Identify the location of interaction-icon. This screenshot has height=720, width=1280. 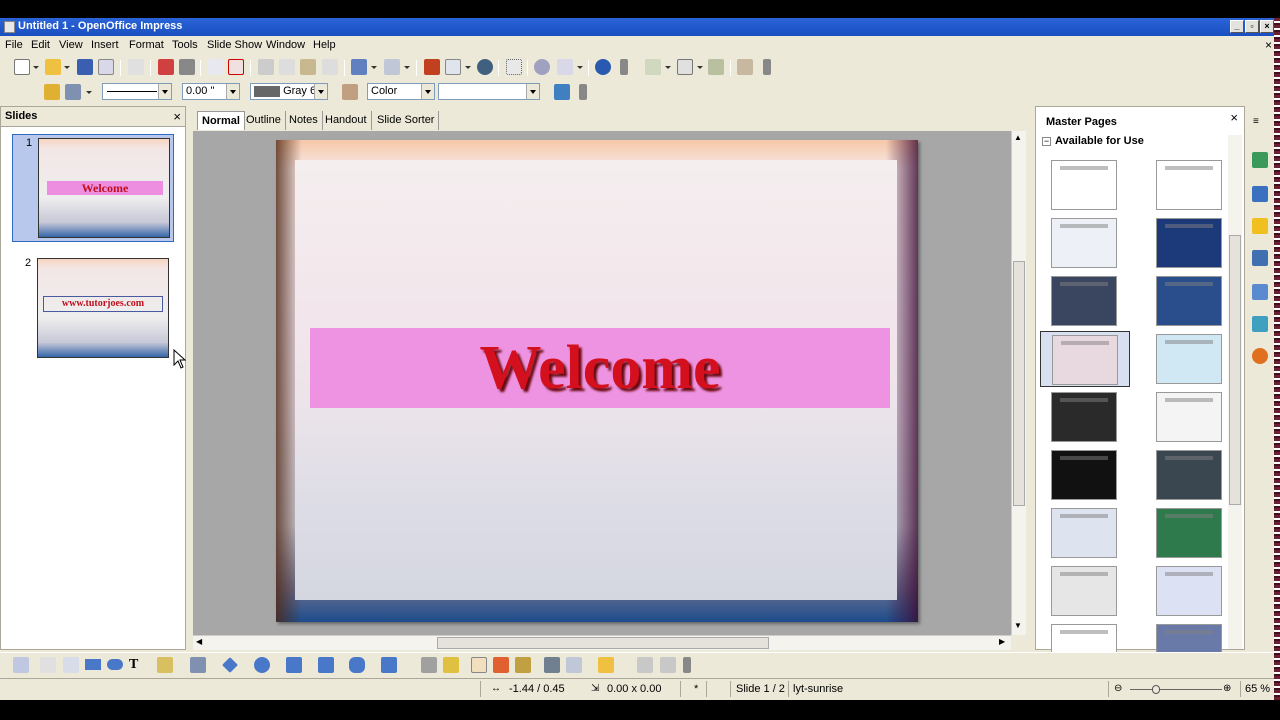
(668, 665).